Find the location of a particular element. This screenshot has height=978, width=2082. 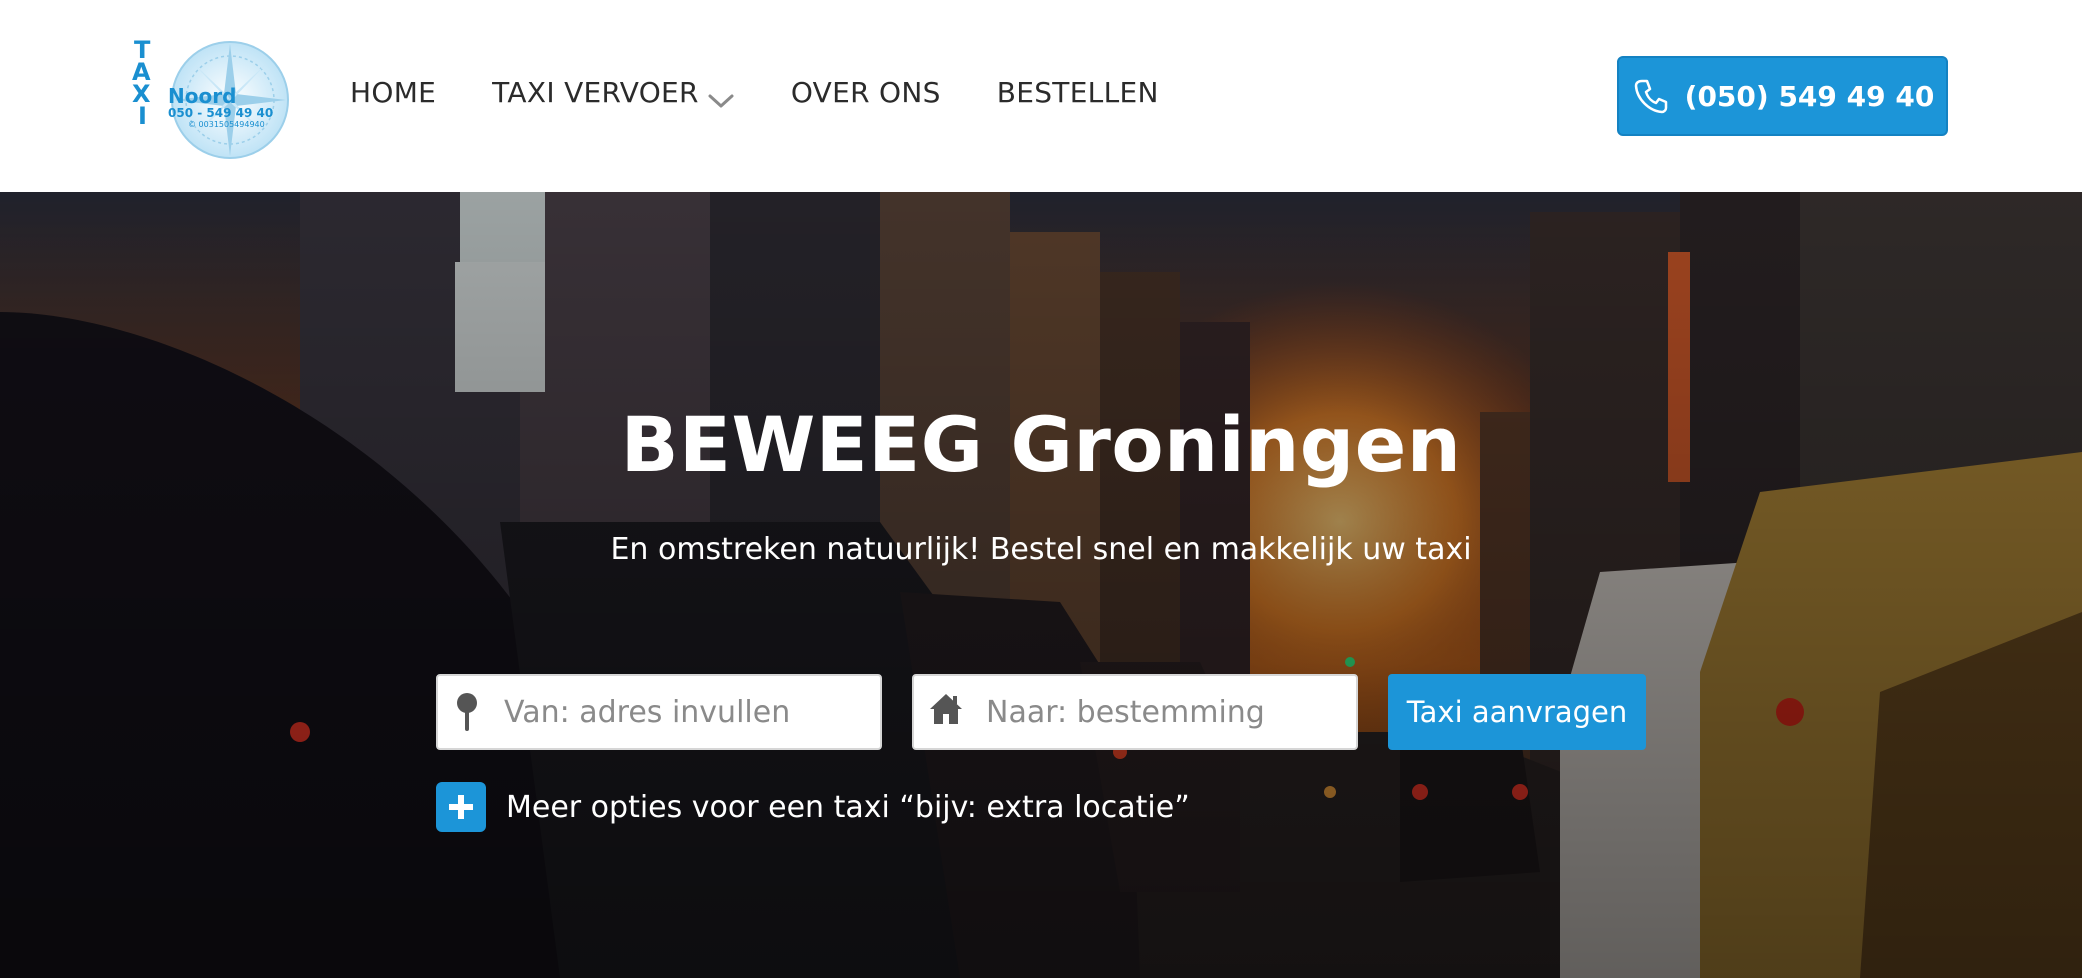

to-destination-field is located at coordinates (1135, 712).